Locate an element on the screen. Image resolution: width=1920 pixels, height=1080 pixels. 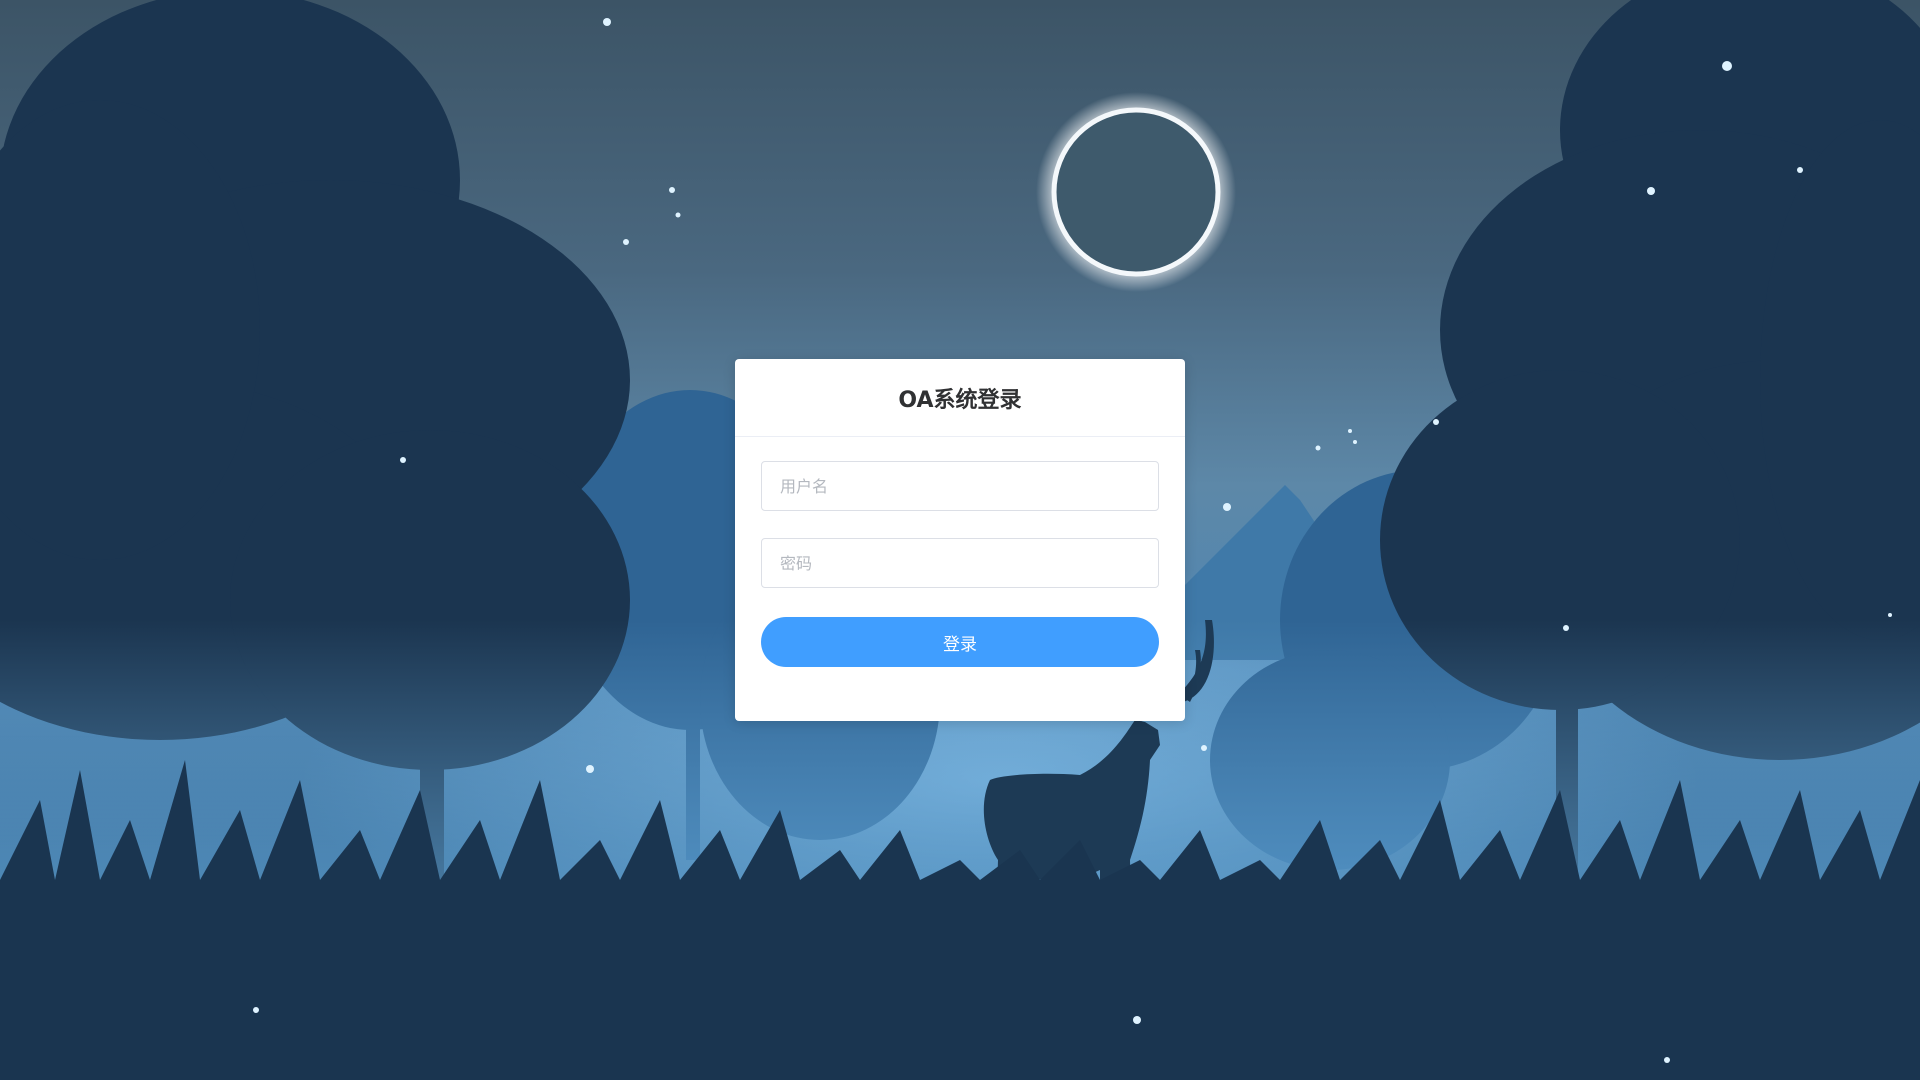
login-button: 登录 is located at coordinates (960, 642).